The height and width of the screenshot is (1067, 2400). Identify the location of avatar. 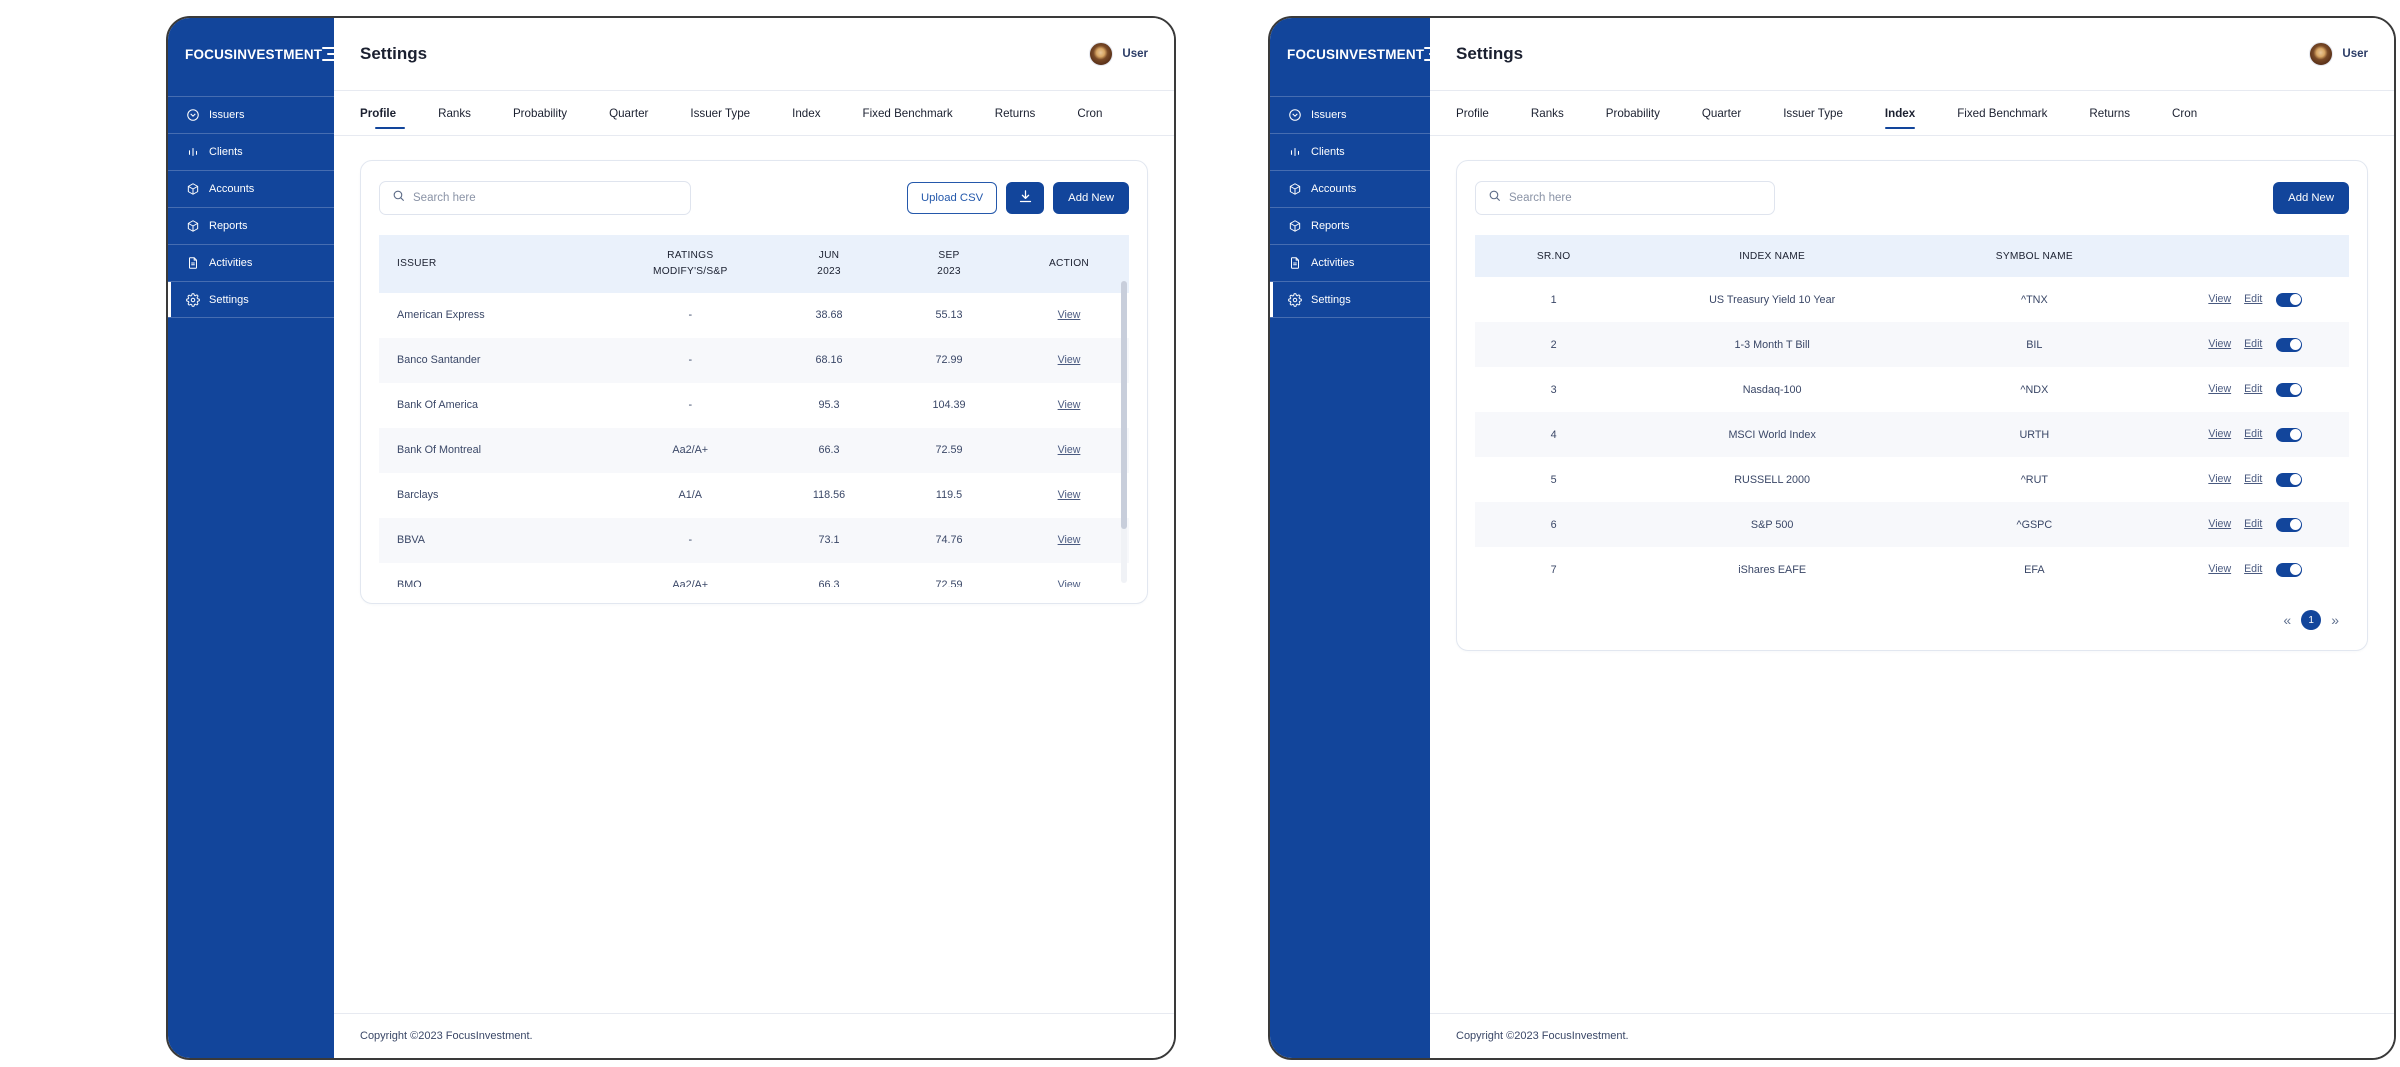
(1101, 54).